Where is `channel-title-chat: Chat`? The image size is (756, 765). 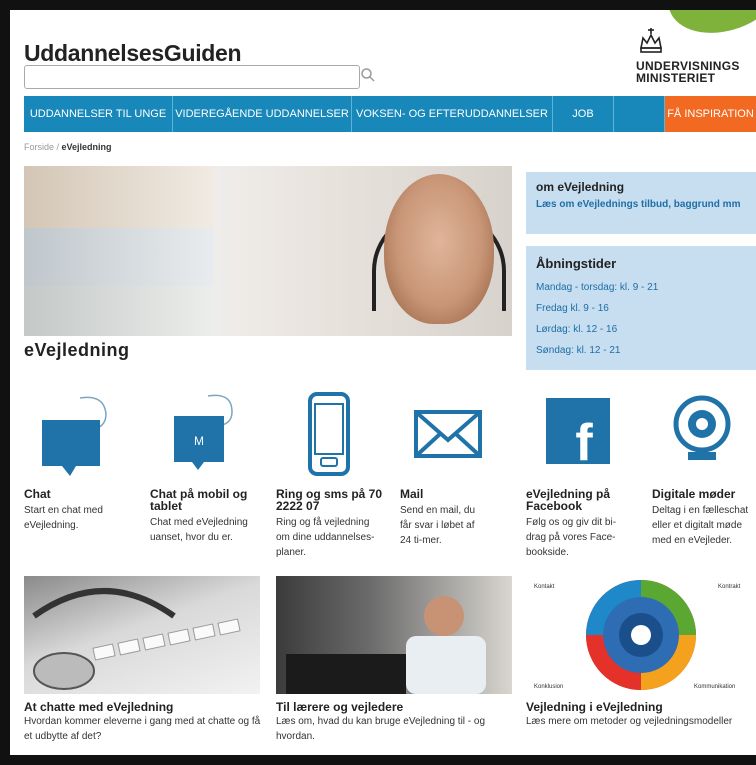 channel-title-chat: Chat is located at coordinates (83, 494).